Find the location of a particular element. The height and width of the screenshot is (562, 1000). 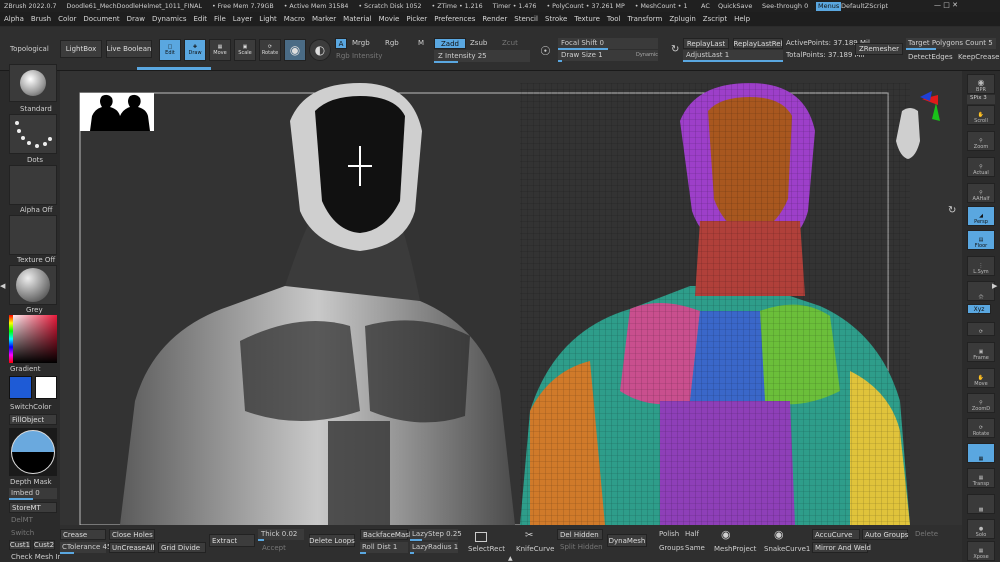

menu-macro: Macro is located at coordinates (294, 19).